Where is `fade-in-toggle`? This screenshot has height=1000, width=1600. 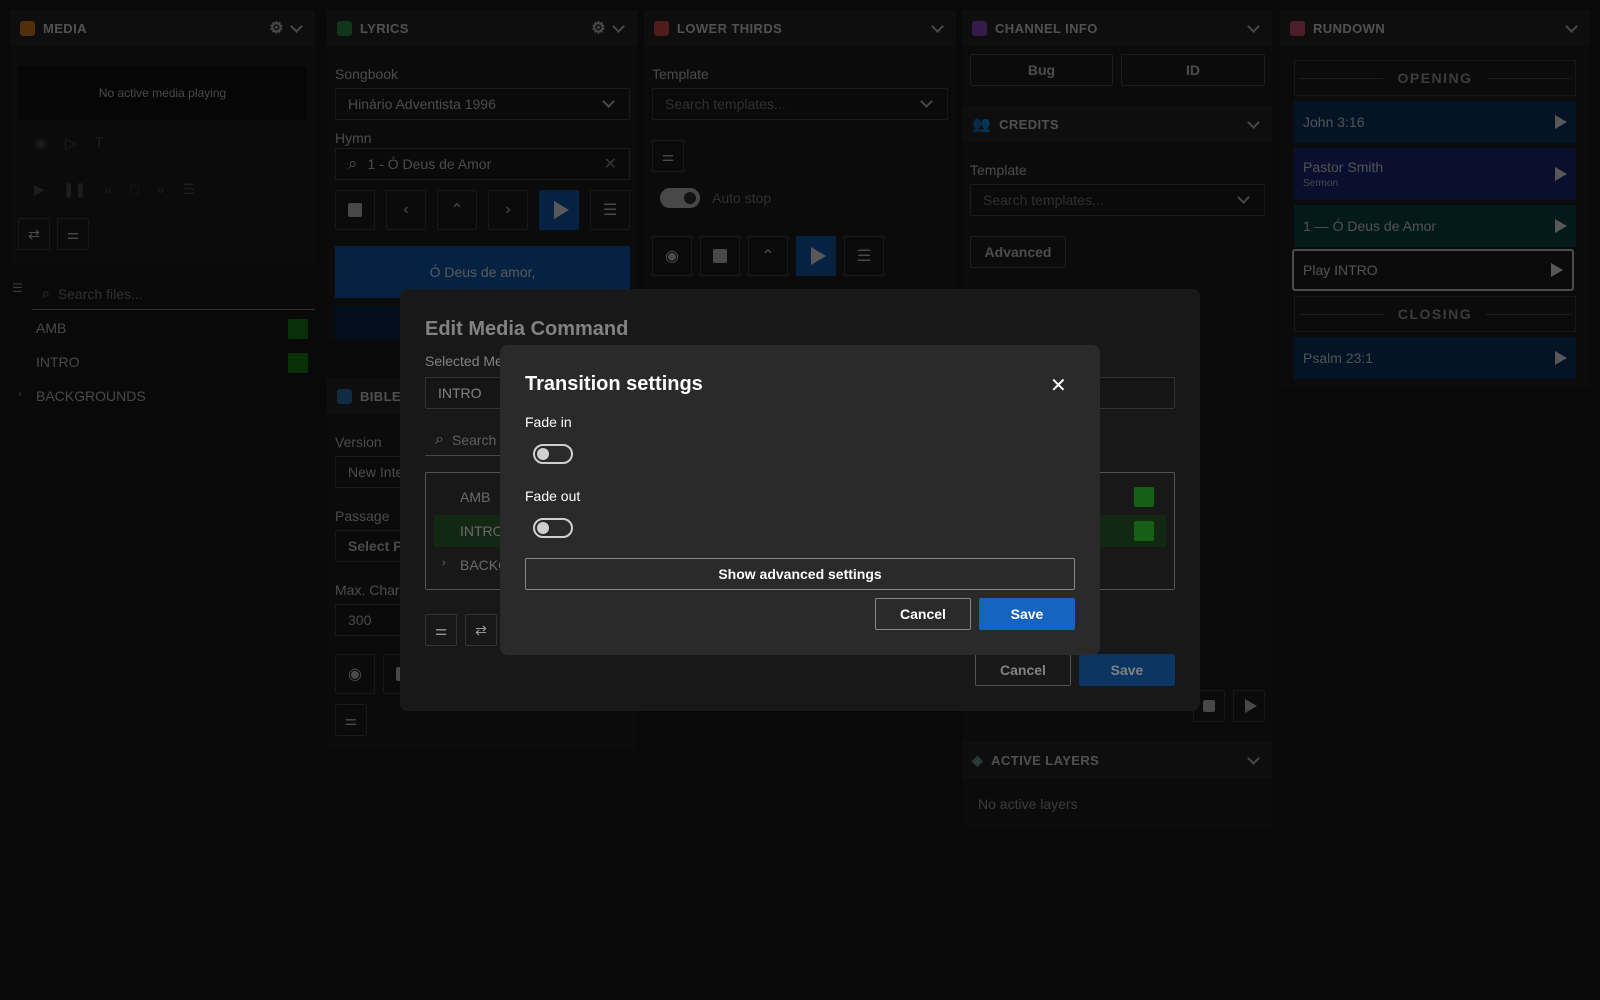 fade-in-toggle is located at coordinates (553, 454).